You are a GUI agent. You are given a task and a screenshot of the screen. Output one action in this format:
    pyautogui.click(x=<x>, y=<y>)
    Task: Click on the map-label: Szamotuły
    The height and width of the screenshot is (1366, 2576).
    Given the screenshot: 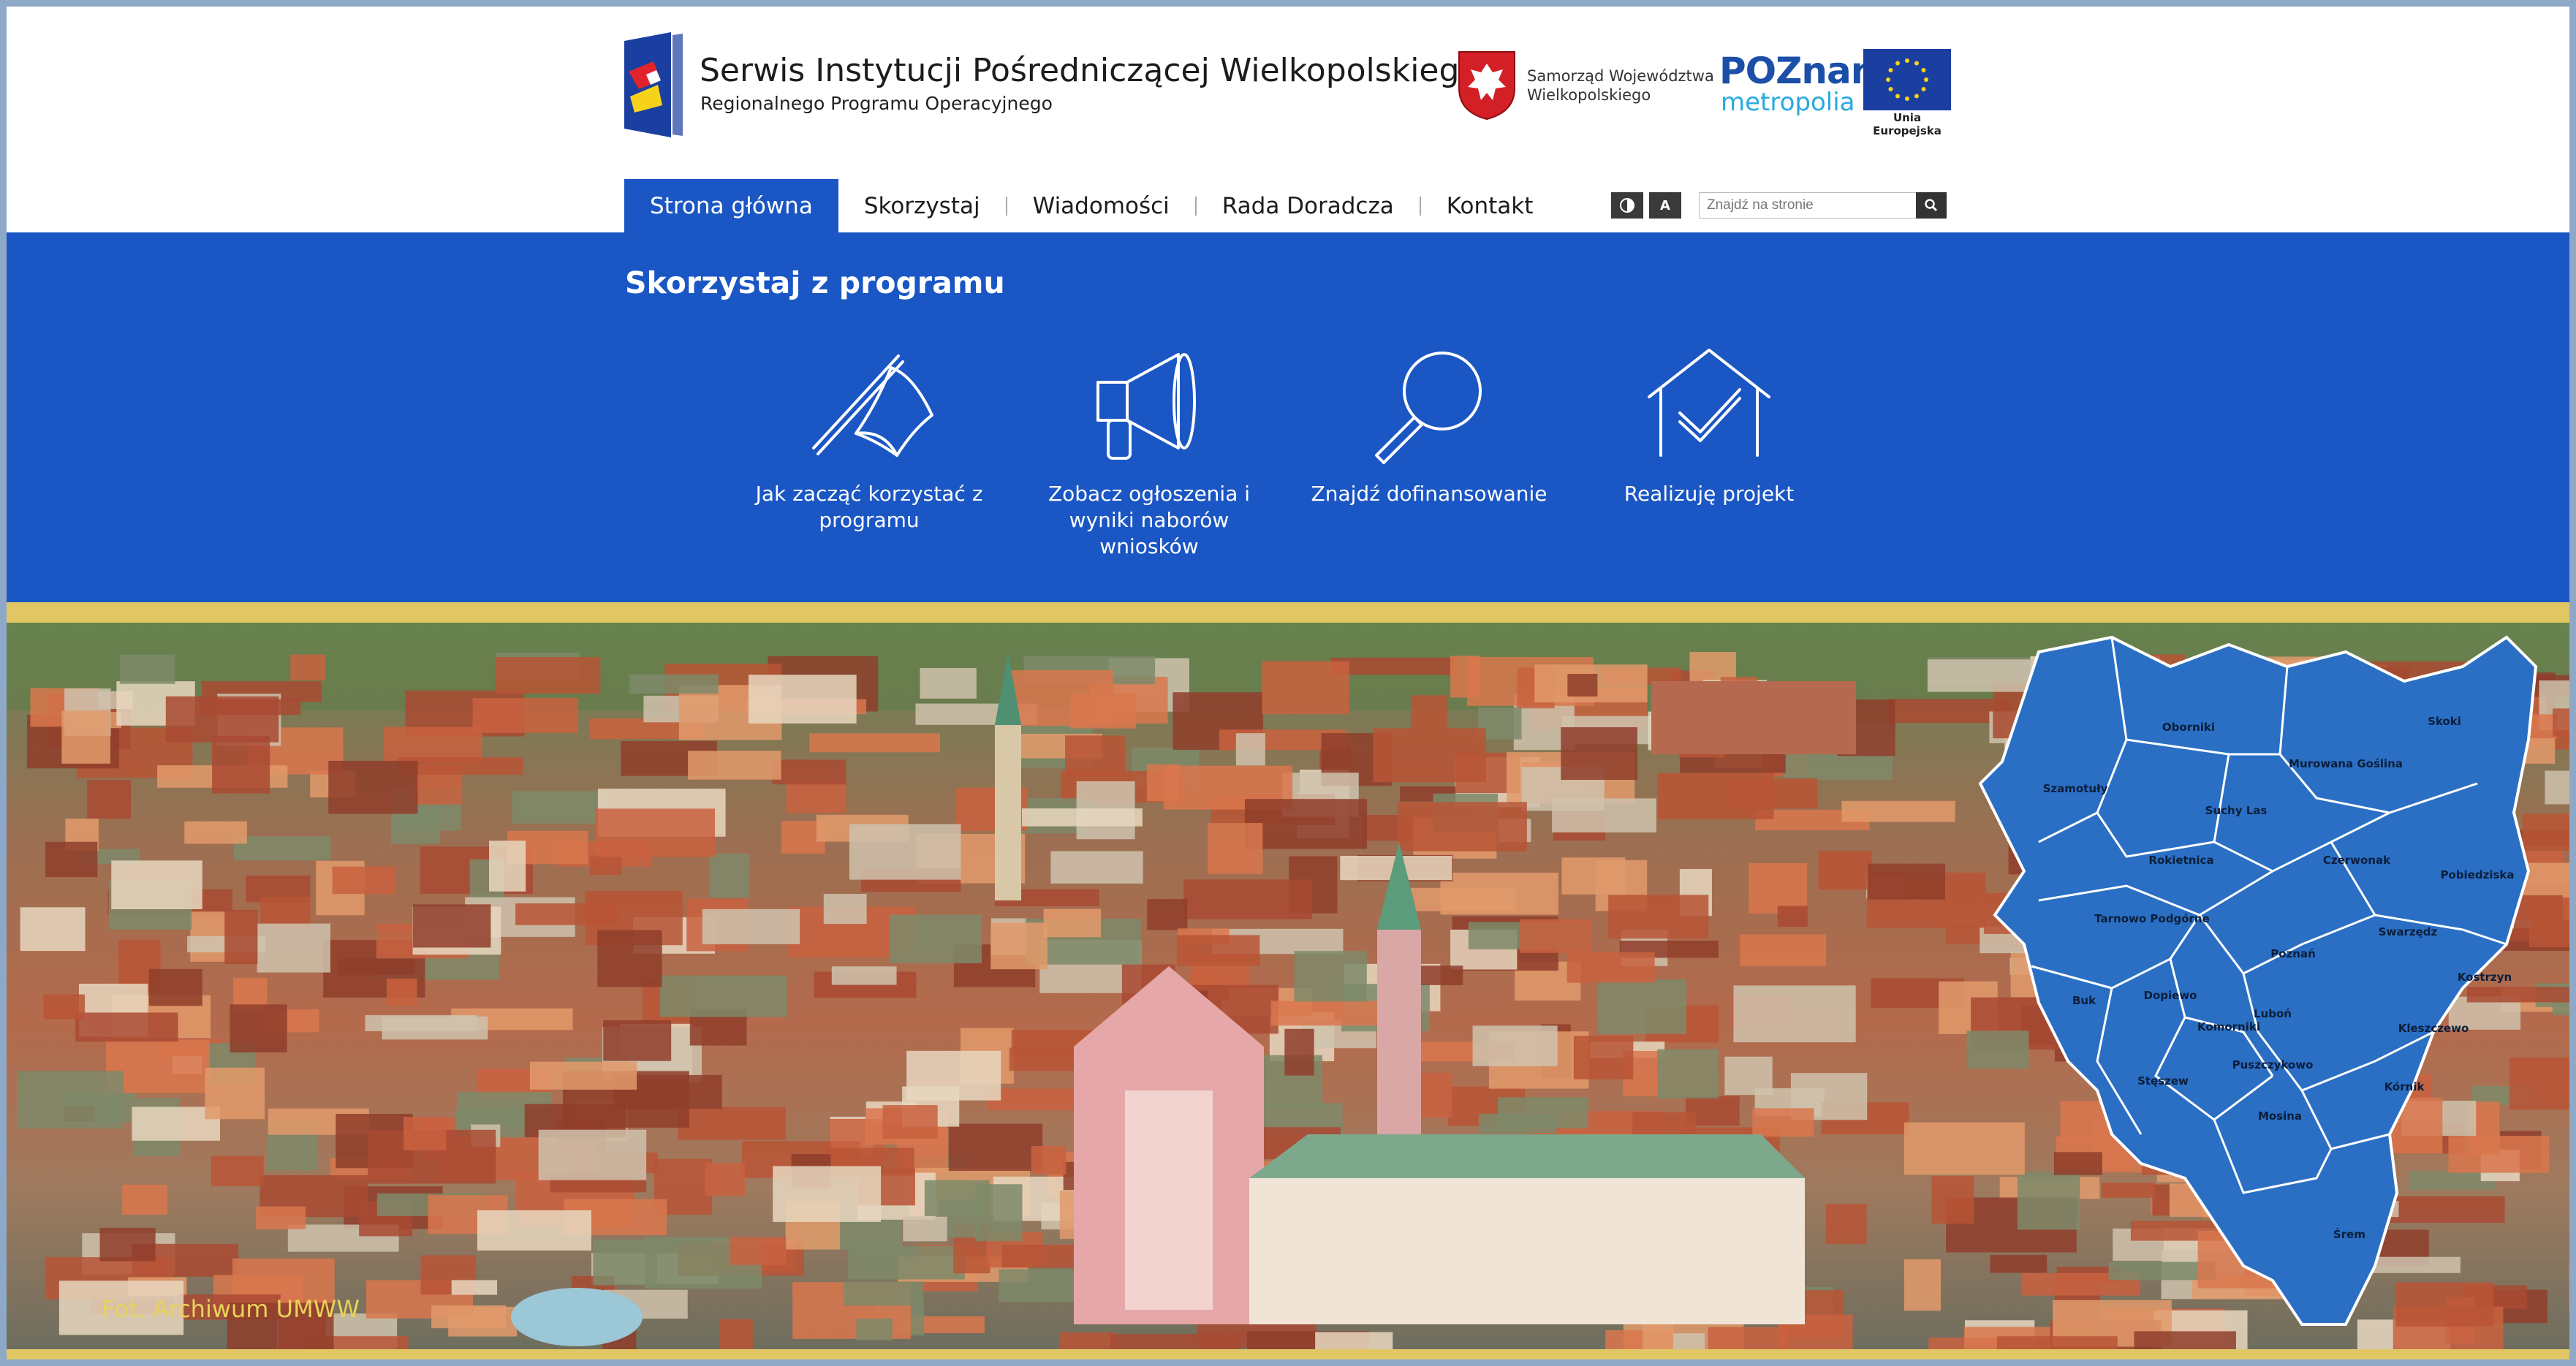 What is the action you would take?
    pyautogui.click(x=2075, y=789)
    